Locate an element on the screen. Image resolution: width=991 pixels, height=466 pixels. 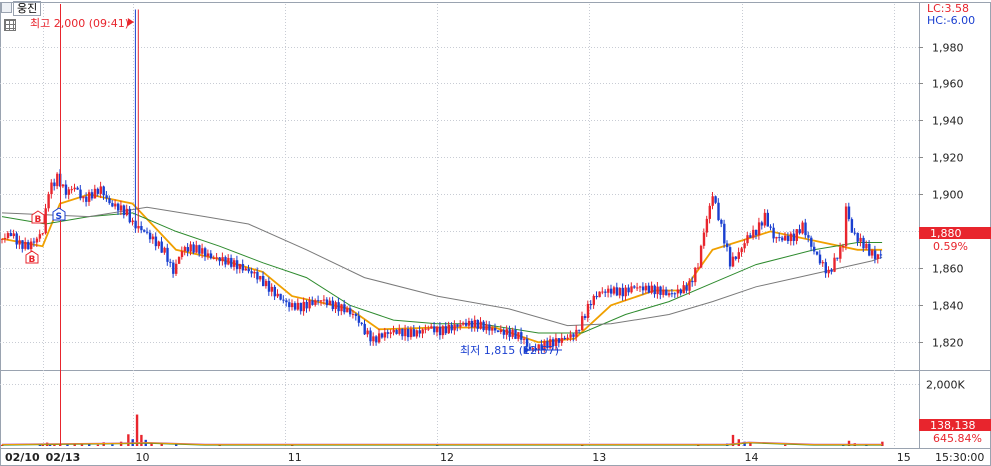
price-tick-label: 1,900 is located at coordinates (948, 195).